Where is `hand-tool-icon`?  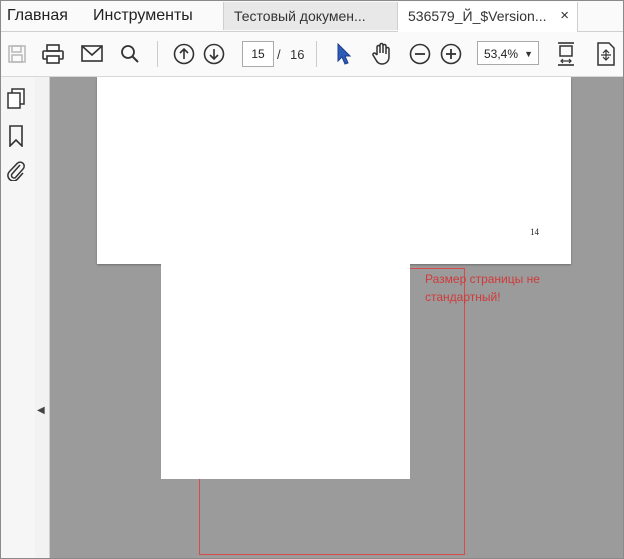 hand-tool-icon is located at coordinates (382, 54).